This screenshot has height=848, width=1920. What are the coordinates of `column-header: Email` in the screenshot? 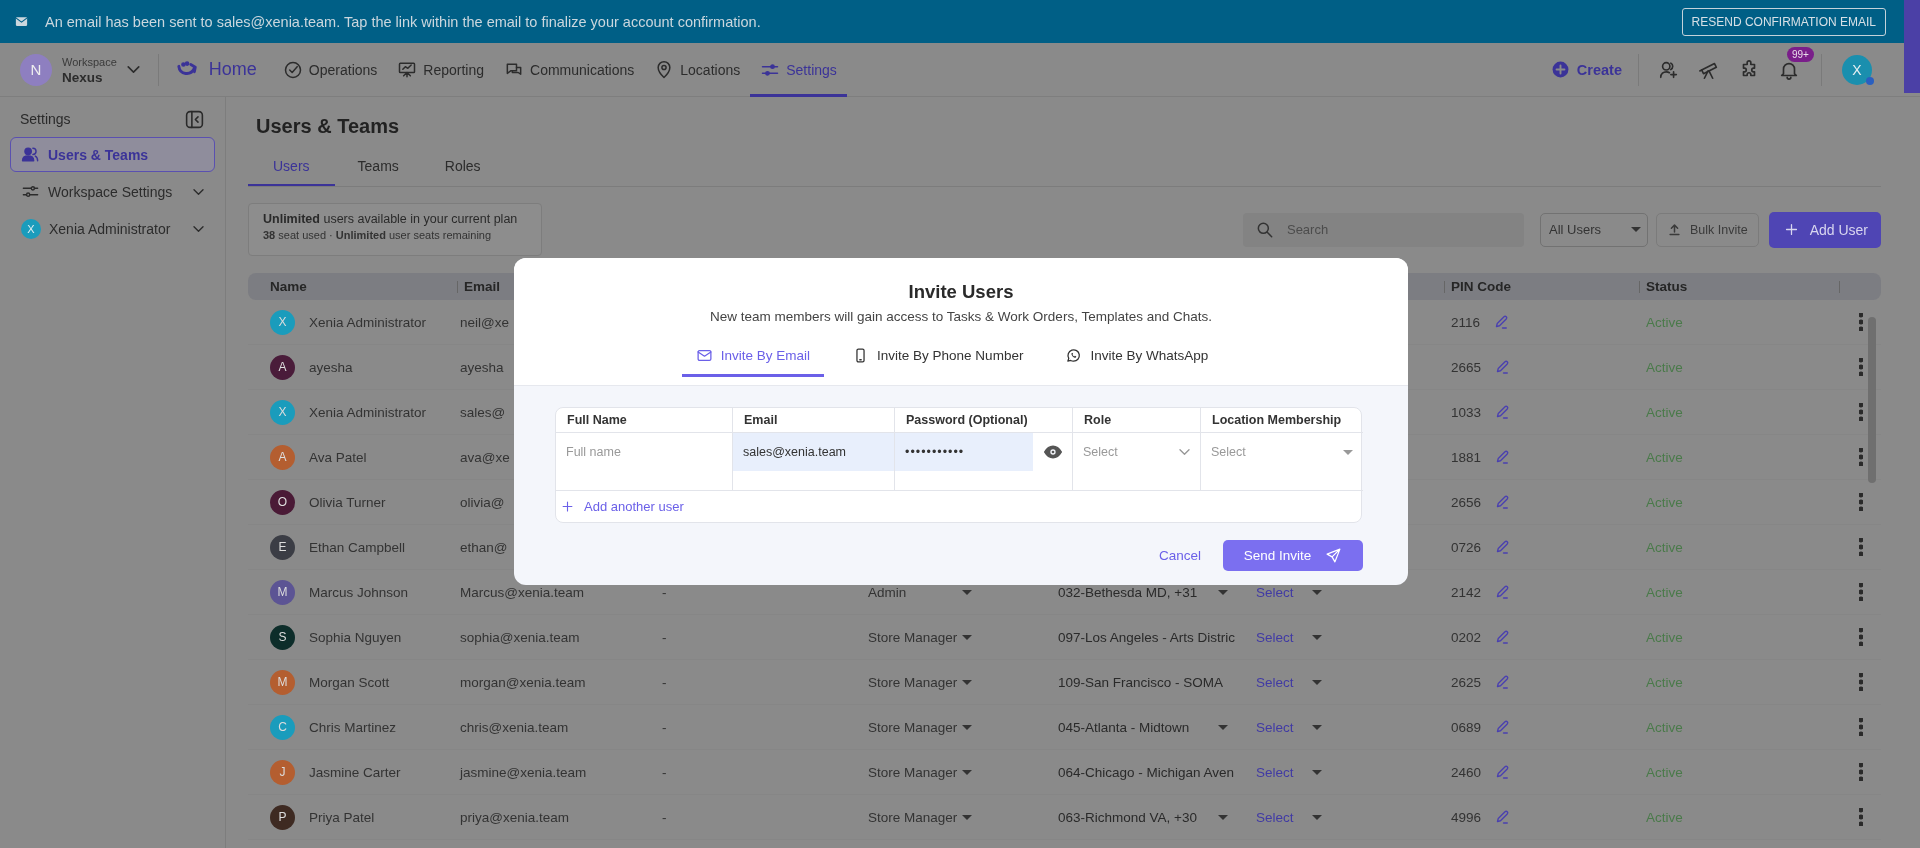 It's located at (761, 420).